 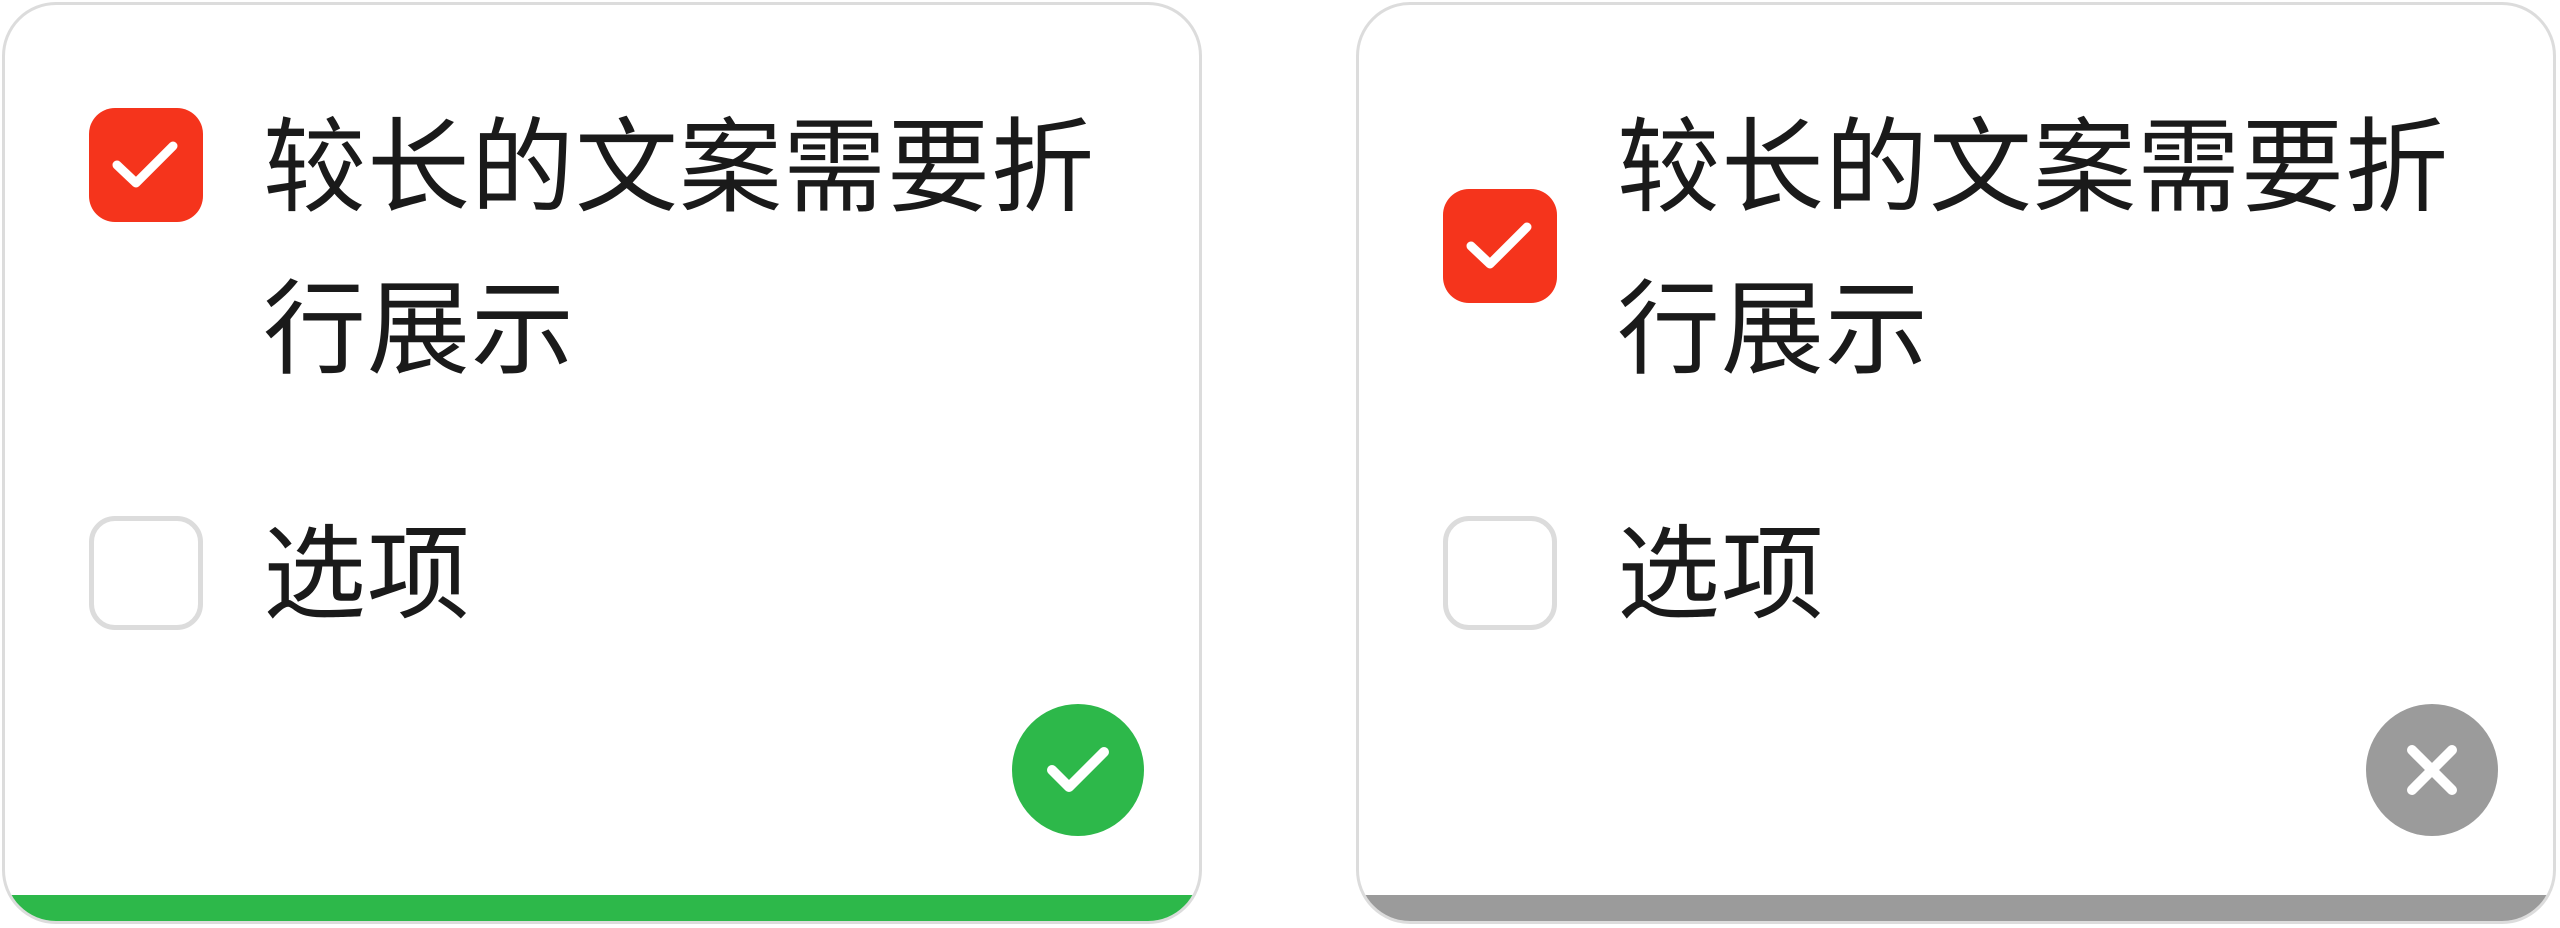 I want to click on result-bar-correct, so click(x=602, y=908).